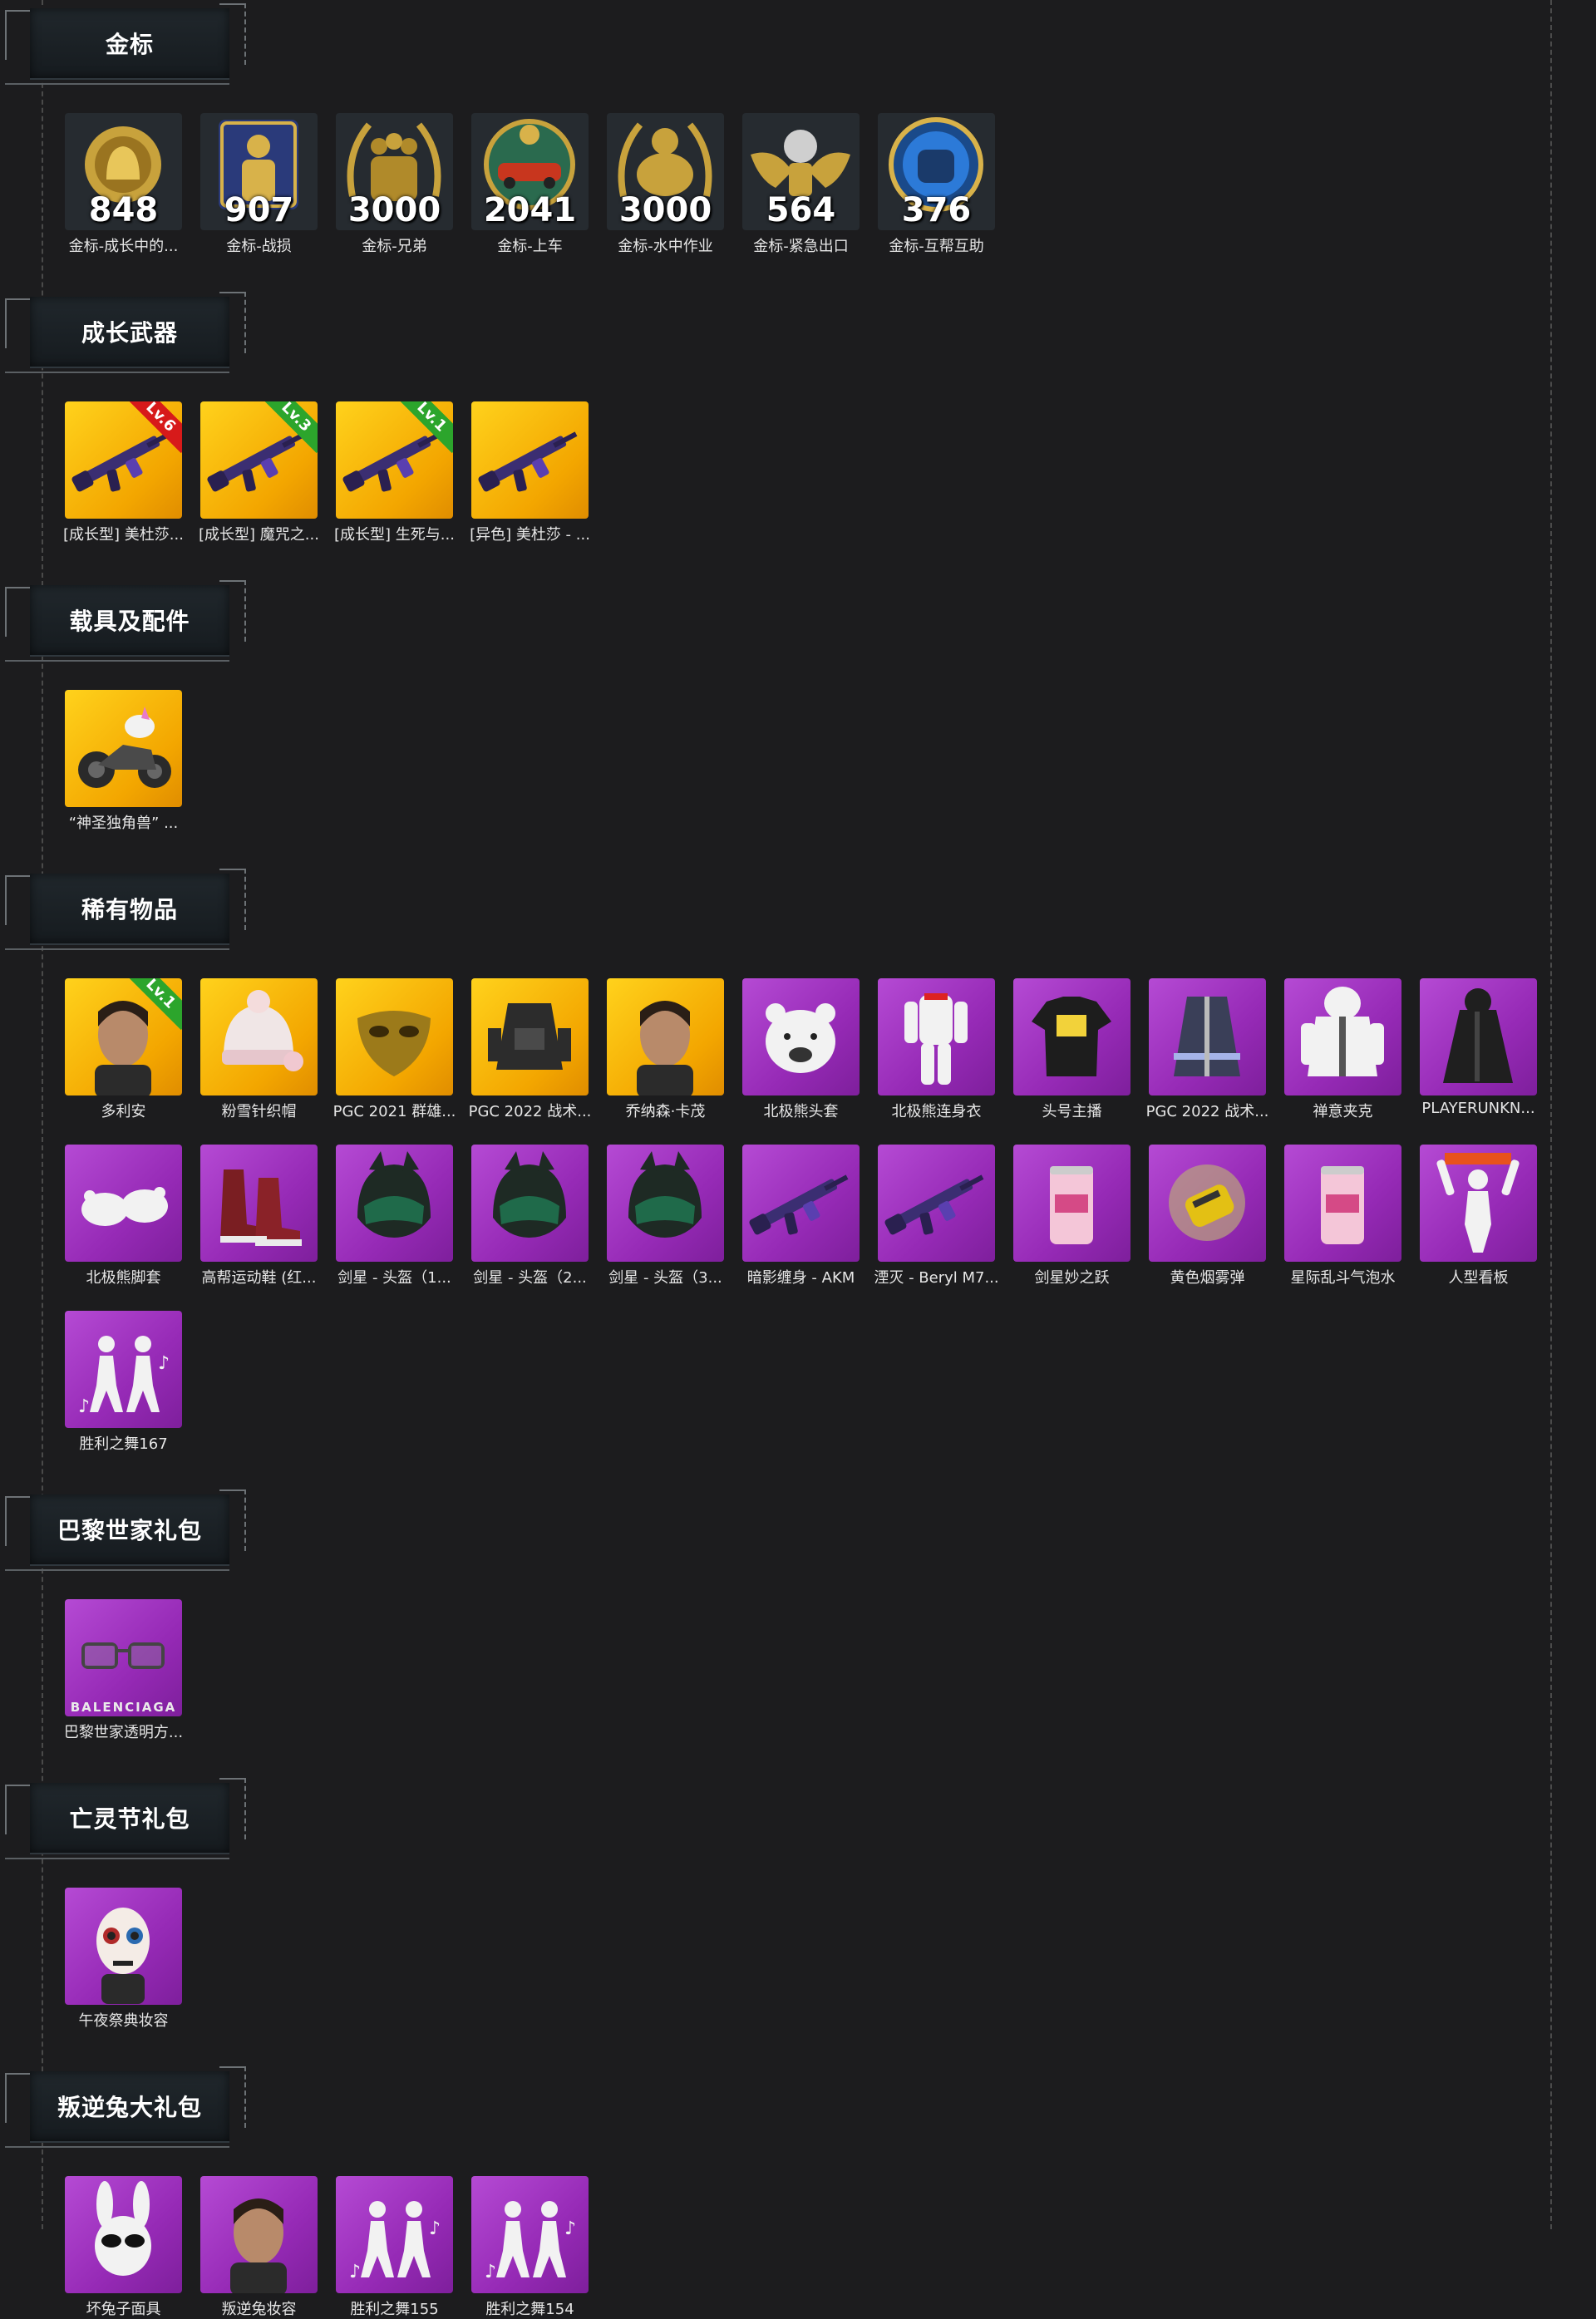 The height and width of the screenshot is (2319, 1596). Describe the element at coordinates (123, 2228) in the screenshot. I see `rabbit-mask-icon` at that location.